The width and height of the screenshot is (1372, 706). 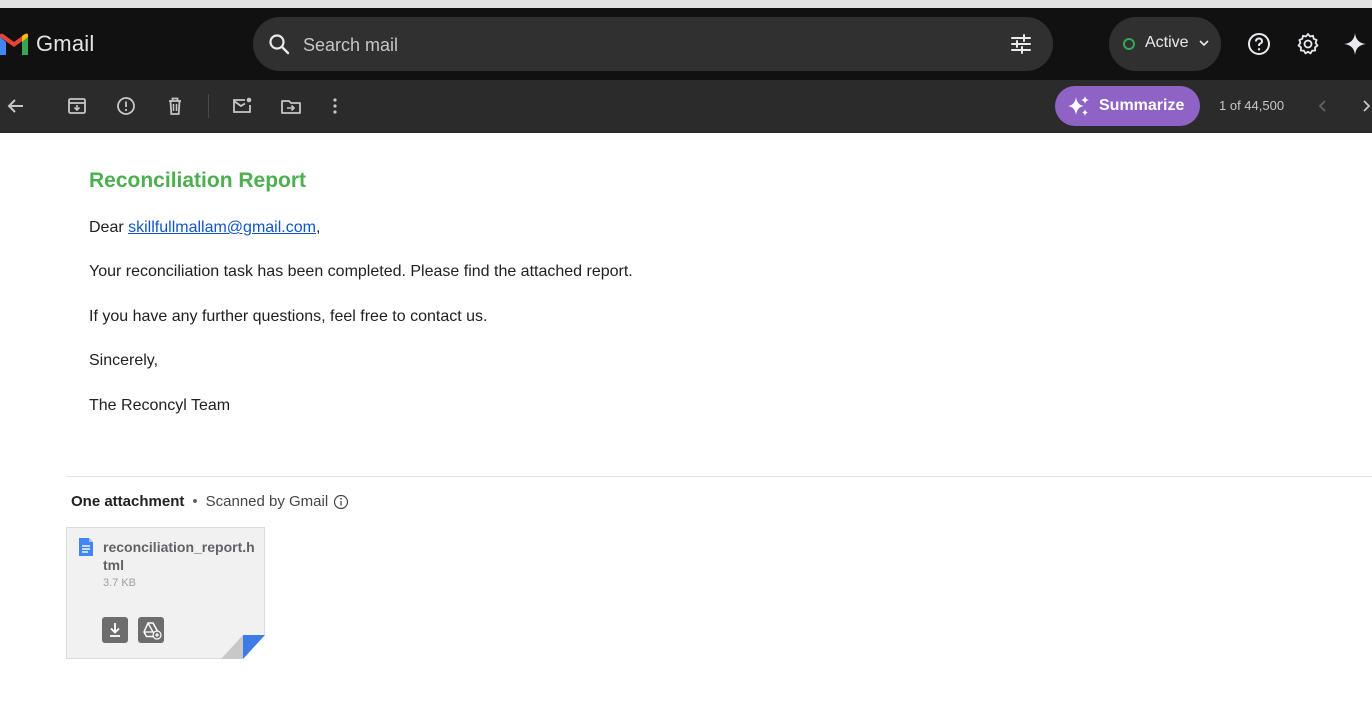 What do you see at coordinates (267, 501) in the screenshot?
I see `scanned-label: Scanned by Gmail` at bounding box center [267, 501].